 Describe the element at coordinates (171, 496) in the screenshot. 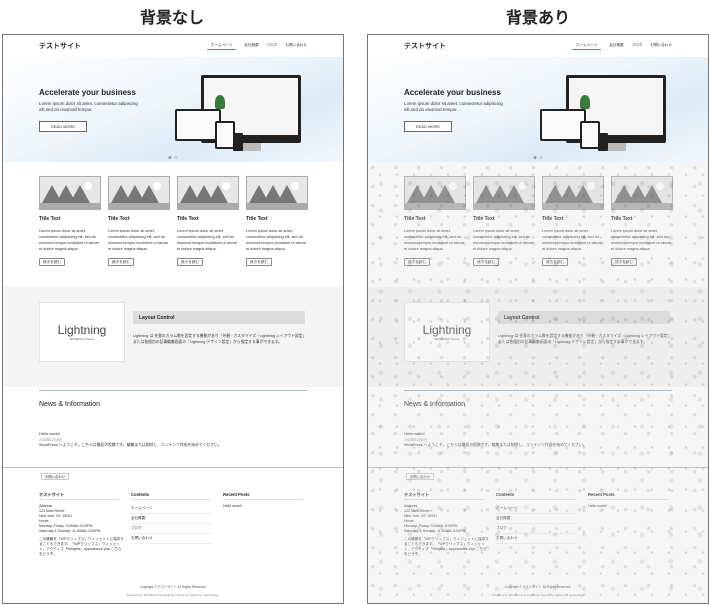

I see `footer-contents-title: Contents` at that location.